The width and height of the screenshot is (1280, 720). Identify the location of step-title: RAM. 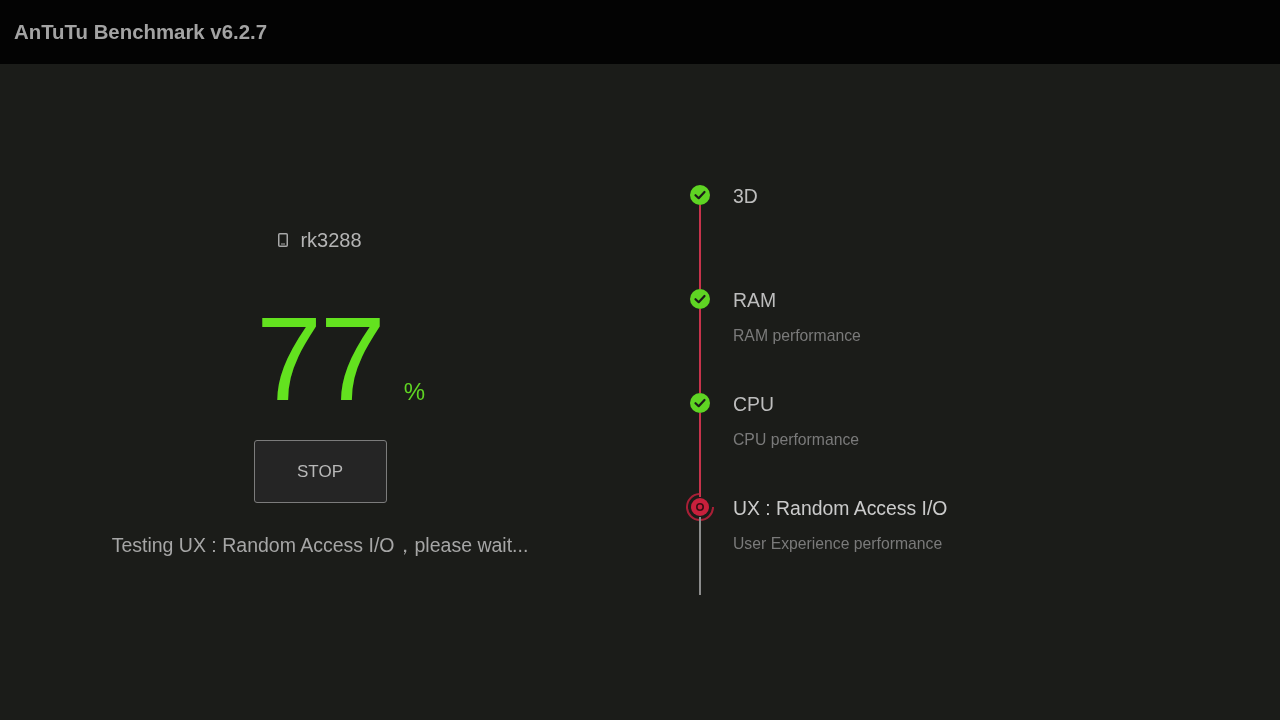
(755, 300).